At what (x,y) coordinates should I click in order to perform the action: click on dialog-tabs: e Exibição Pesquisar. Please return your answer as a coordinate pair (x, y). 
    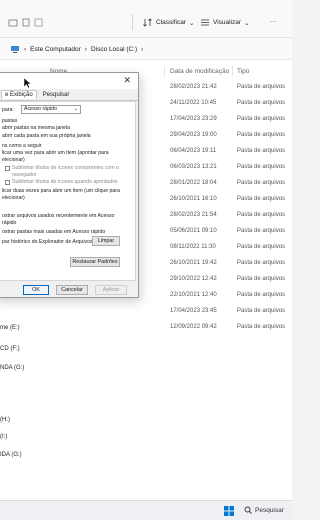
    Looking at the image, I should click on (69, 95).